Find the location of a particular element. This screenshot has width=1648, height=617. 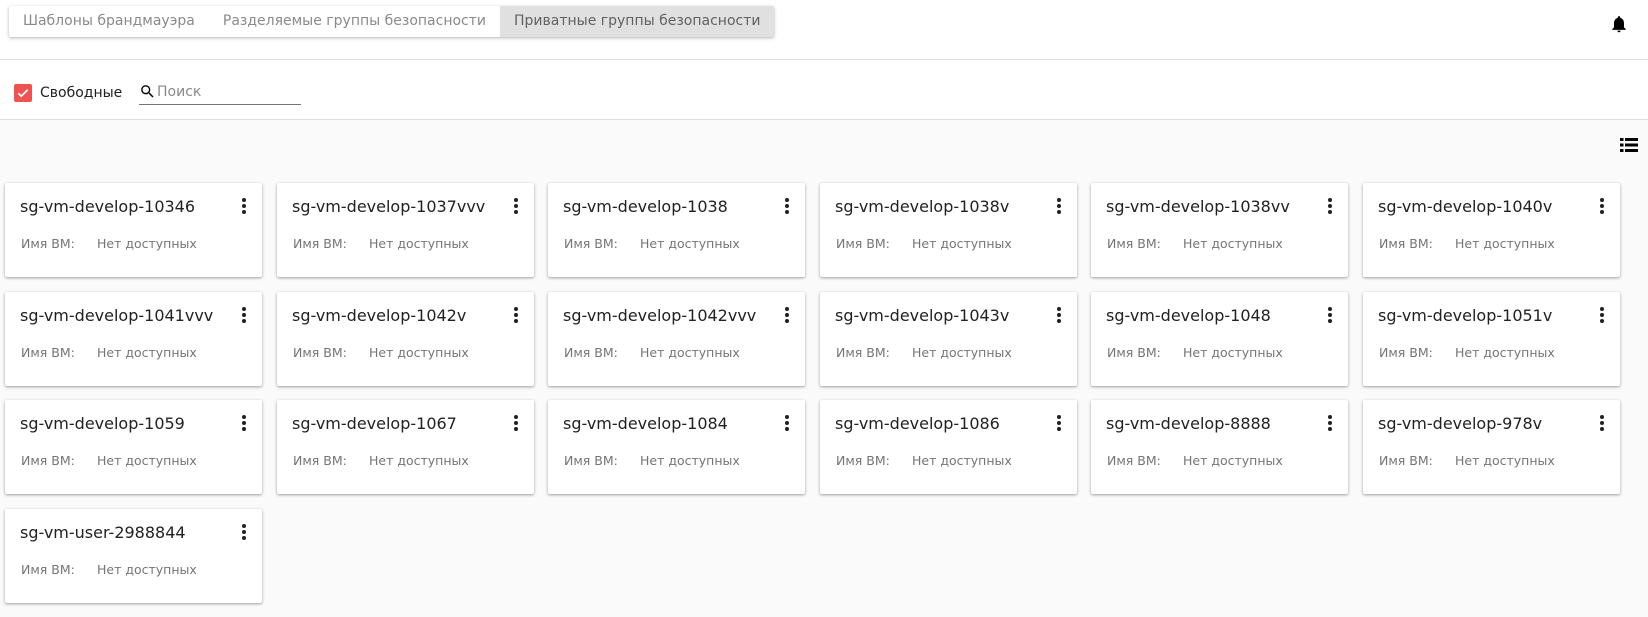

security-group-card: sg-vm-develop-8888 Имя ВМ: Нет доступных is located at coordinates (1219, 447).